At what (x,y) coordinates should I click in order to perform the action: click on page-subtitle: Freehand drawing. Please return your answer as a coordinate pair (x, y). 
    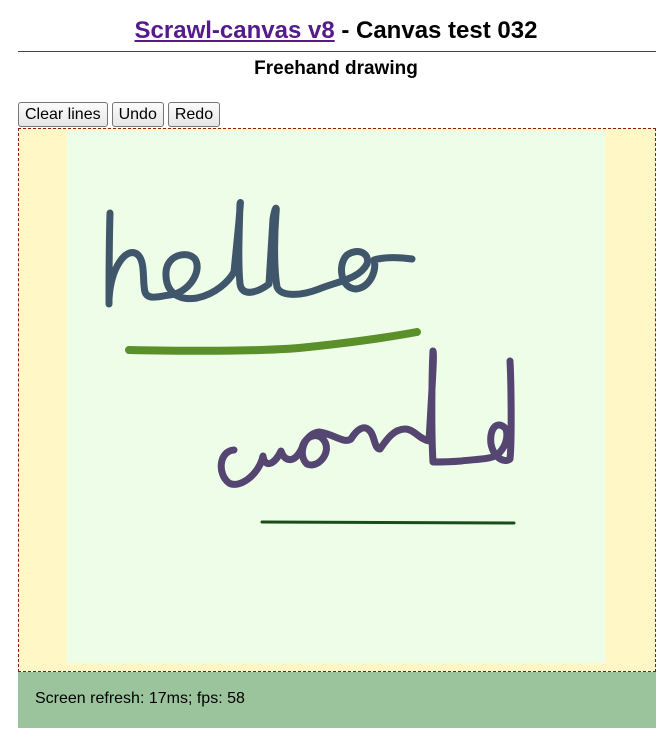
    Looking at the image, I should click on (336, 68).